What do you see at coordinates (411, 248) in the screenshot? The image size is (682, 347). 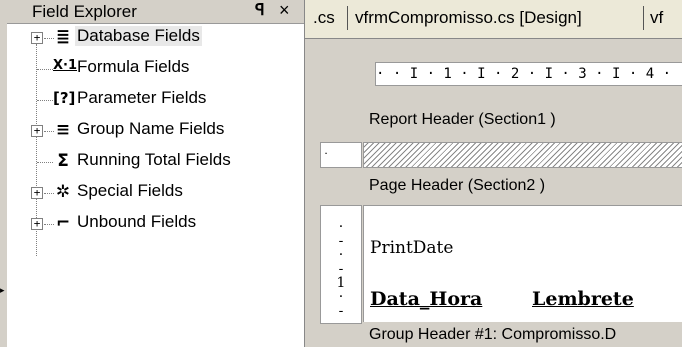 I see `print-date-field: PrintDate` at bounding box center [411, 248].